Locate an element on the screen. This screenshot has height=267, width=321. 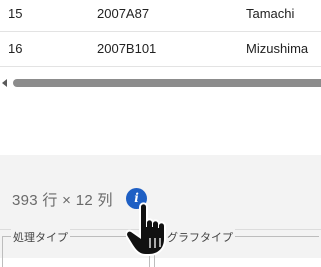
table-cell-index: 16 is located at coordinates (15, 48).